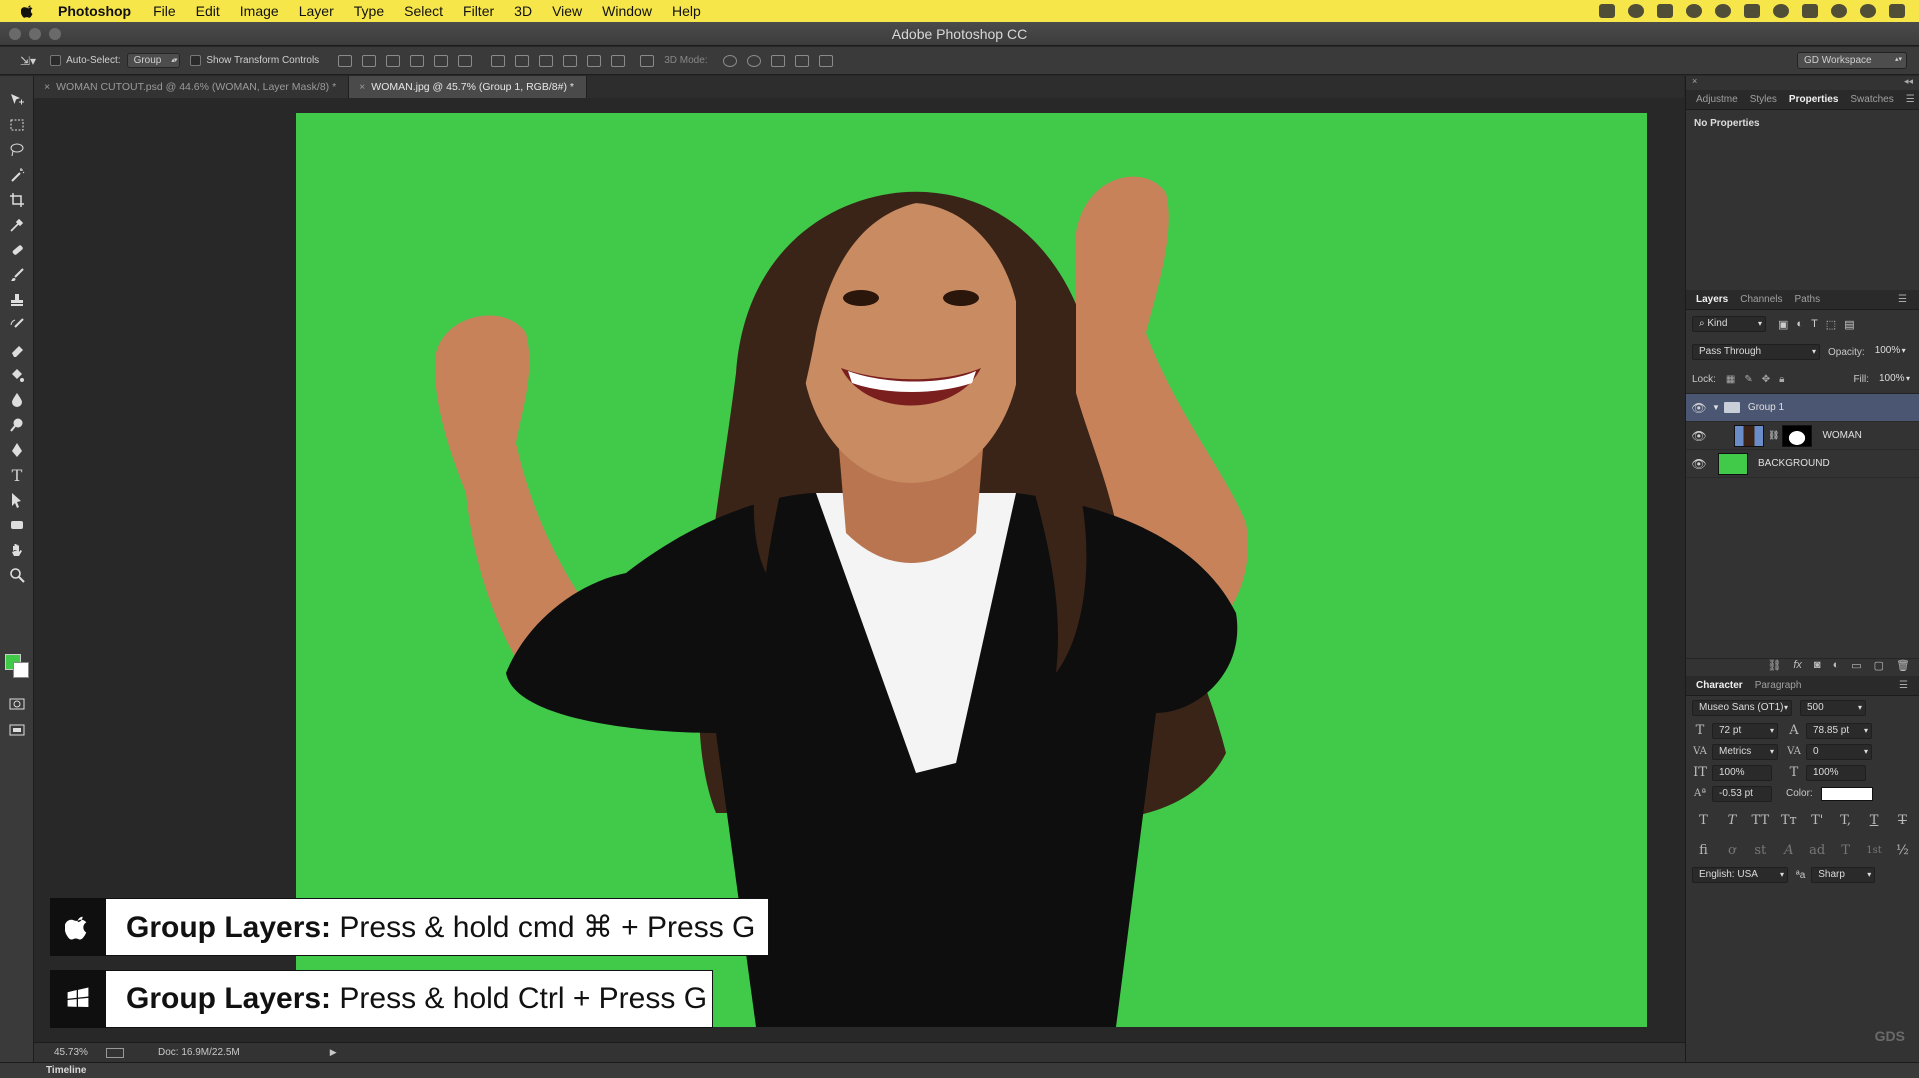 This screenshot has width=1919, height=1078. What do you see at coordinates (1761, 299) in the screenshot?
I see `tab-channels: Channels` at bounding box center [1761, 299].